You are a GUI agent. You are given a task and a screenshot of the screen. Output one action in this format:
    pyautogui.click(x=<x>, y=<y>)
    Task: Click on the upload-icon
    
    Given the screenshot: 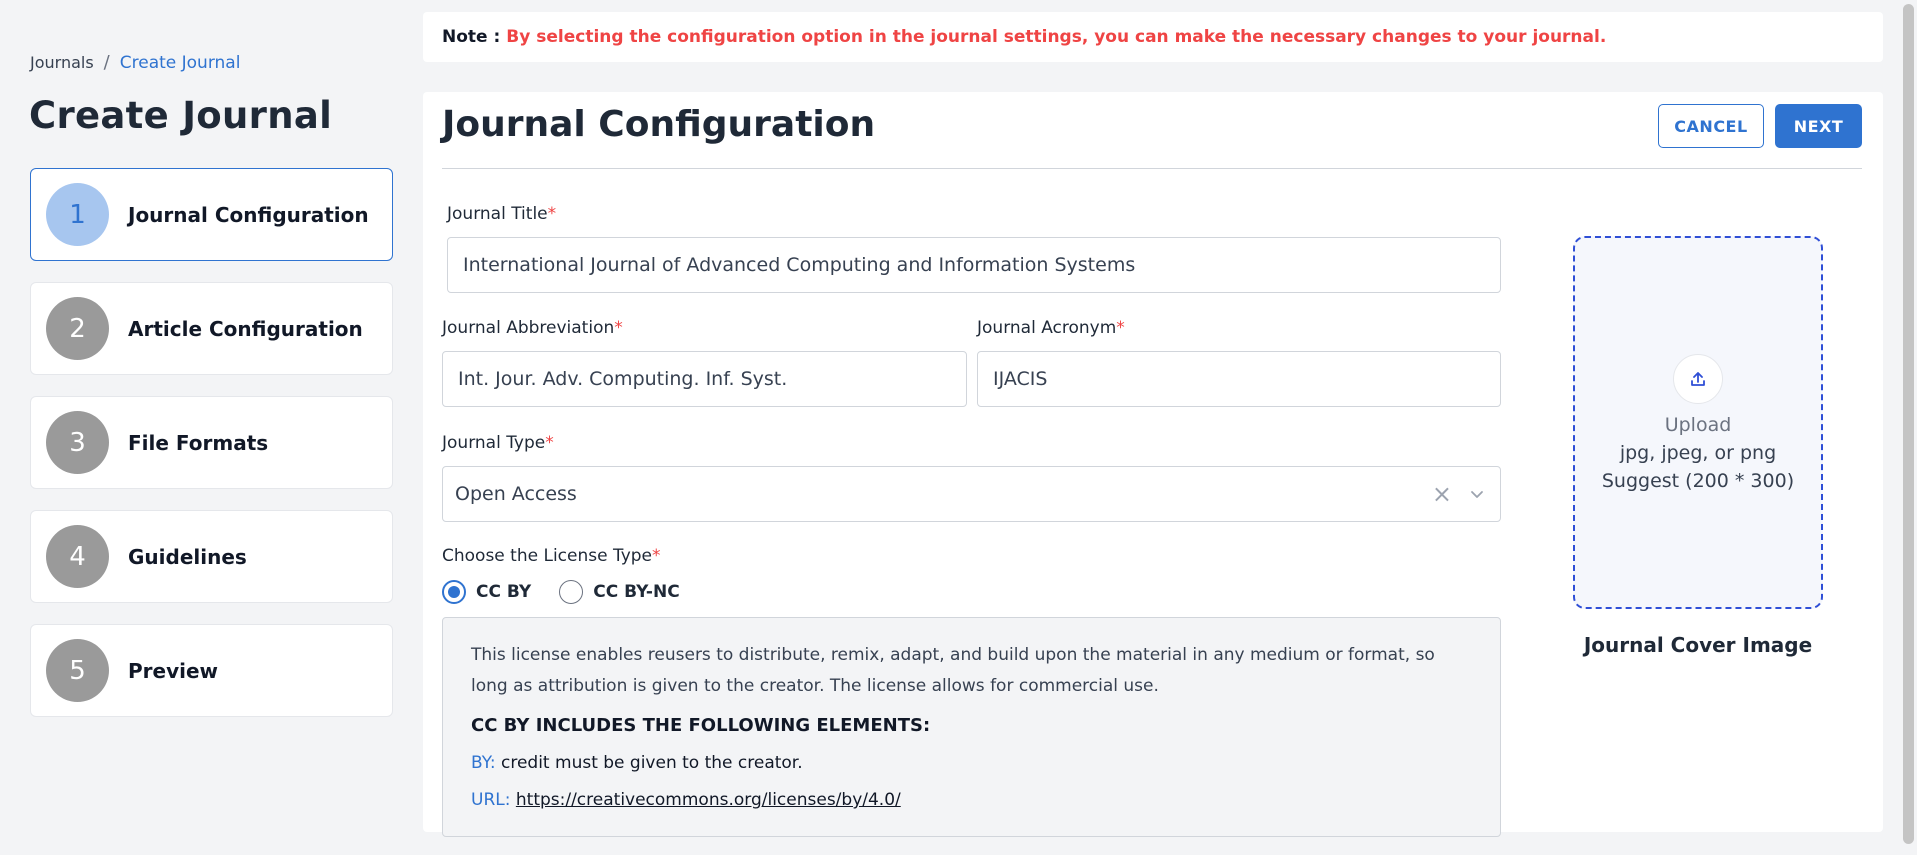 What is the action you would take?
    pyautogui.click(x=1698, y=378)
    